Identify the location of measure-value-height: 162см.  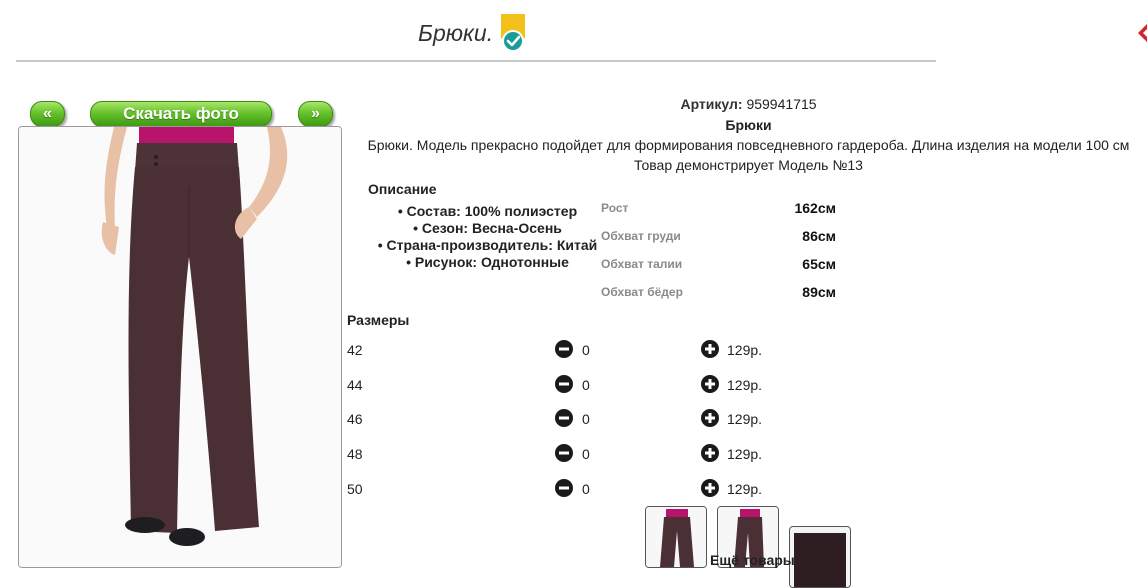
(815, 208).